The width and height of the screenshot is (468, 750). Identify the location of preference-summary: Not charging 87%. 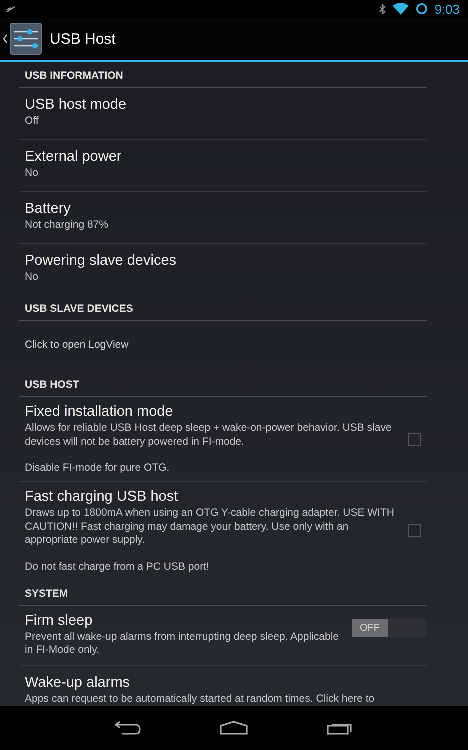
(67, 226).